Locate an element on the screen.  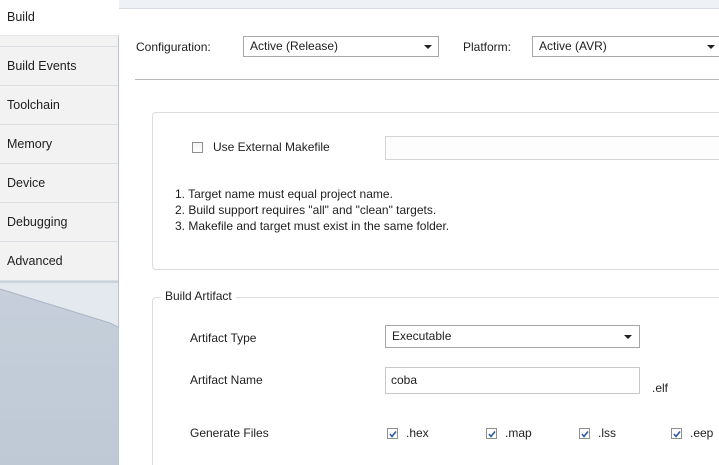
config-separator is located at coordinates (427, 79).